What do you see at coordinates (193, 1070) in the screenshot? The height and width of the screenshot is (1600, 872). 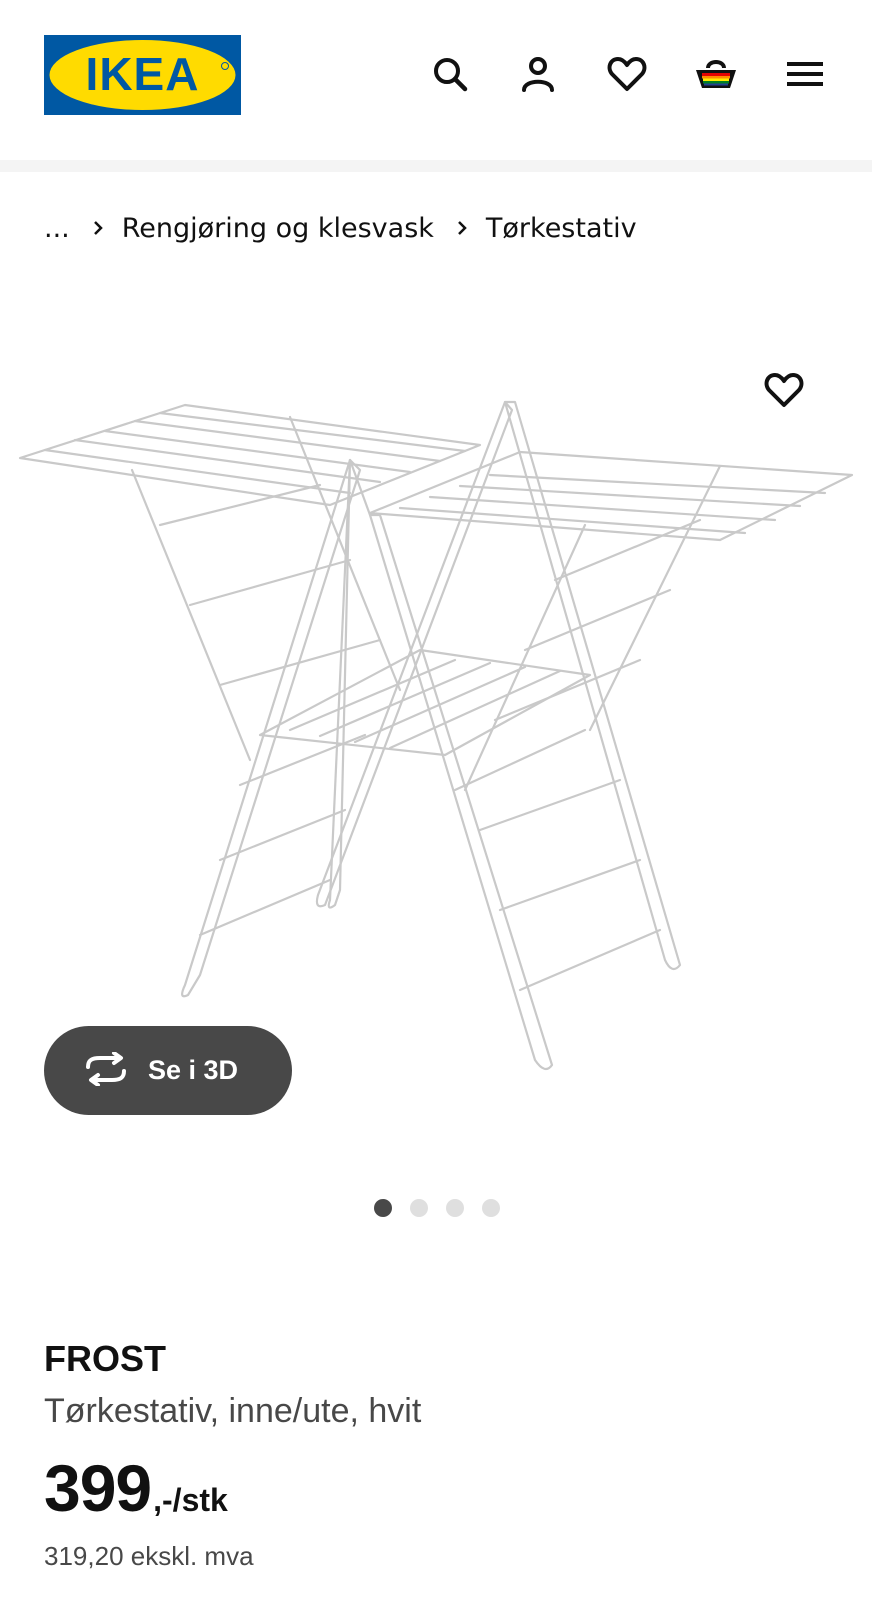 I see `view-in-3d-label: Se i 3D` at bounding box center [193, 1070].